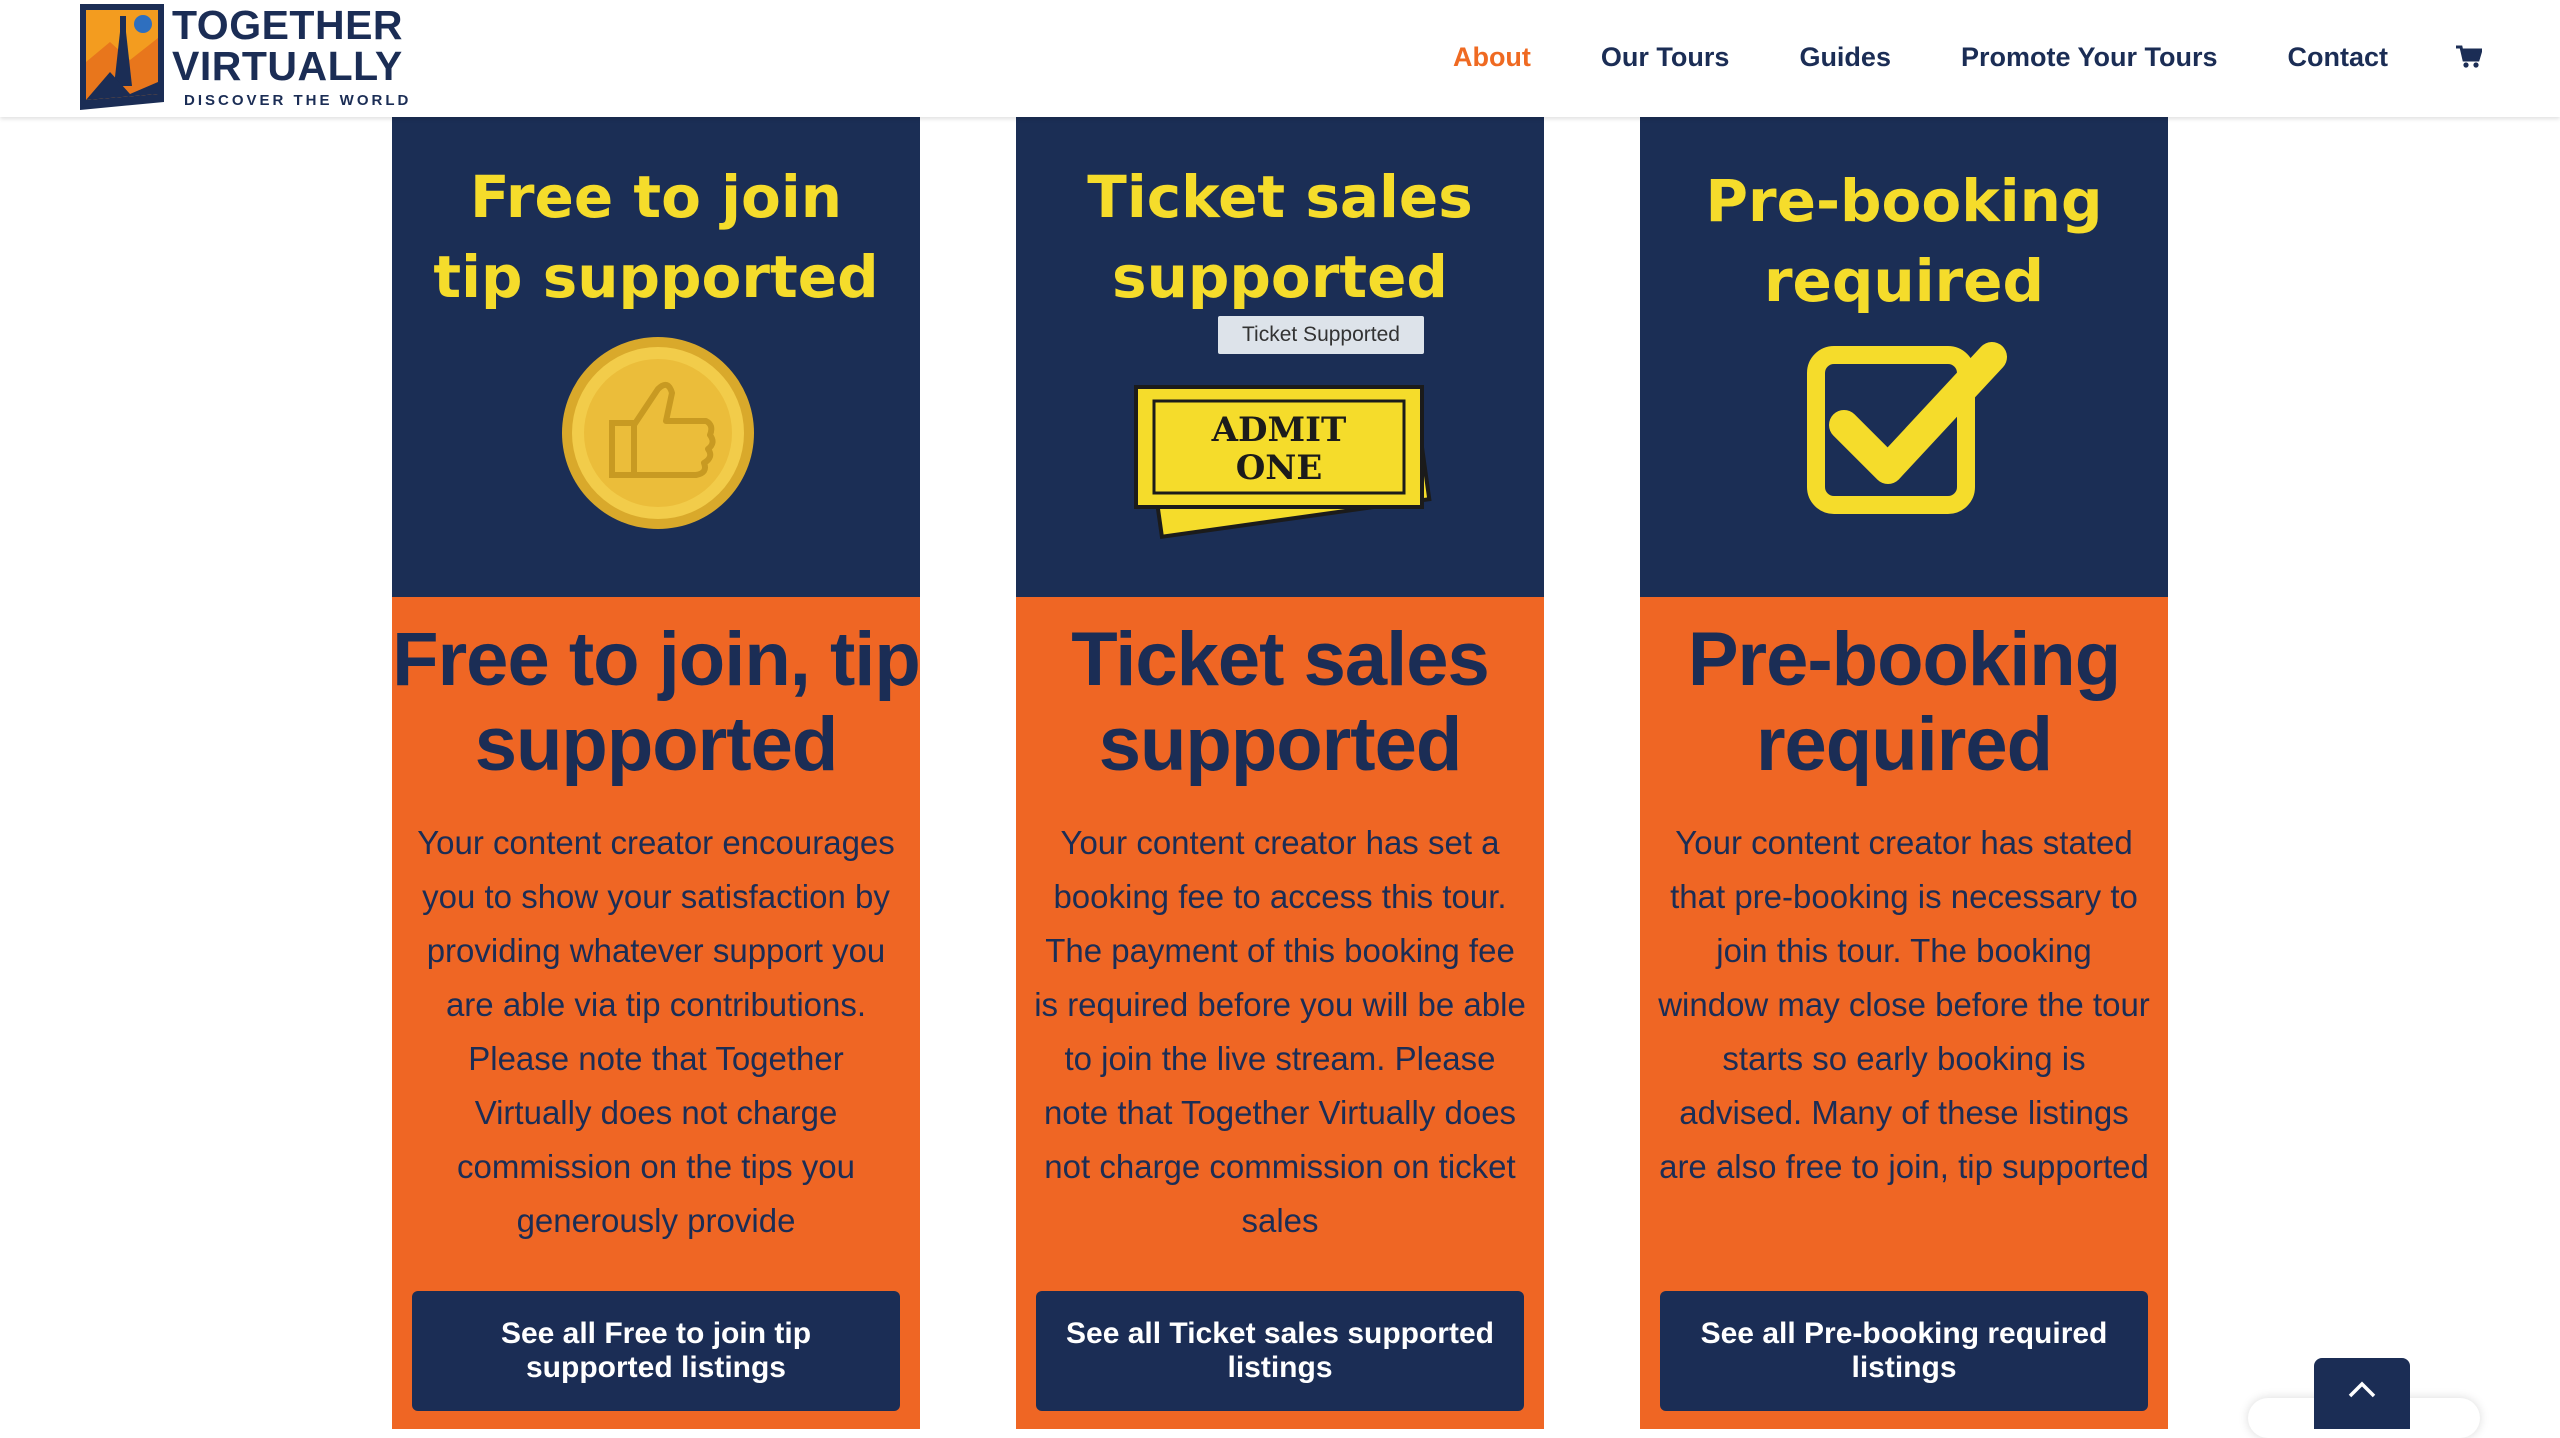  Describe the element at coordinates (2362, 1389) in the screenshot. I see `chevron-up-icon` at that location.